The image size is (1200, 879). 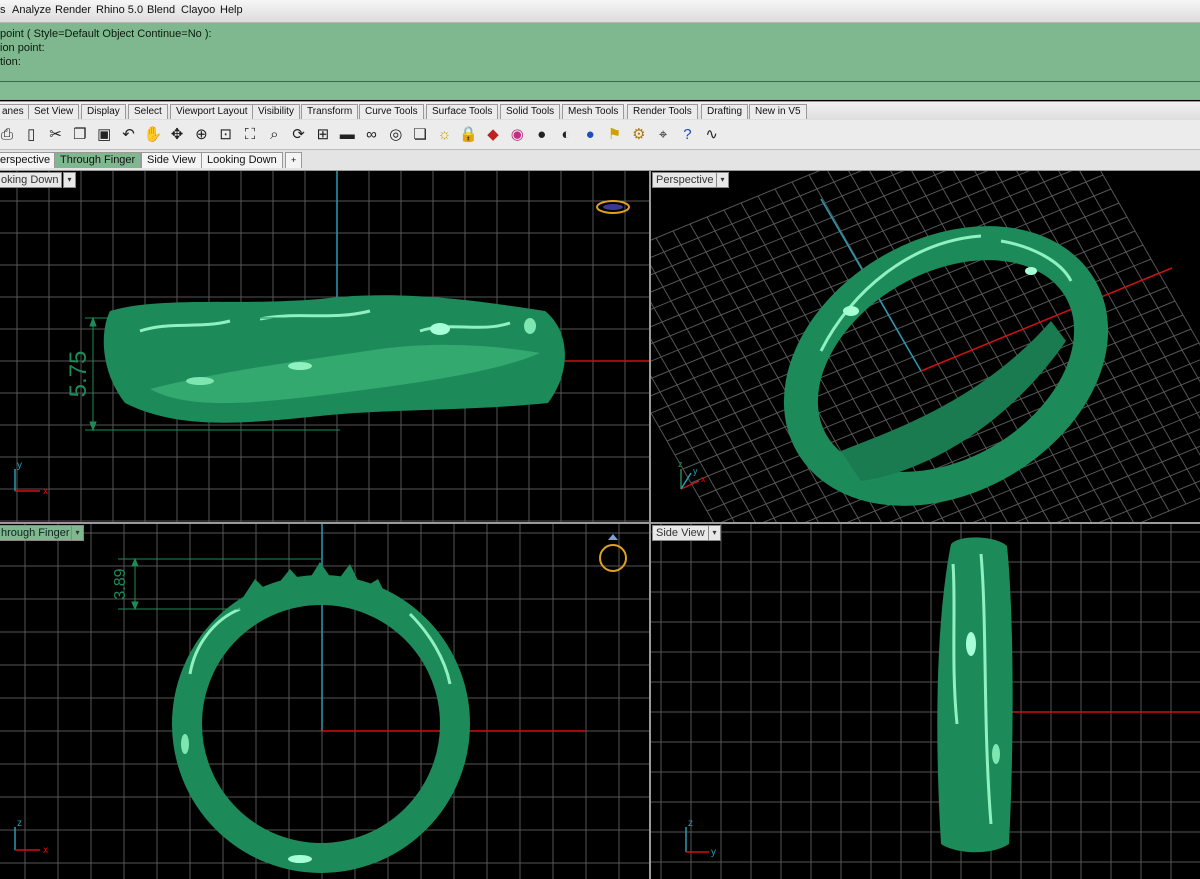 What do you see at coordinates (212, 111) in the screenshot?
I see `tab-viewport-layout: Viewport Layout` at bounding box center [212, 111].